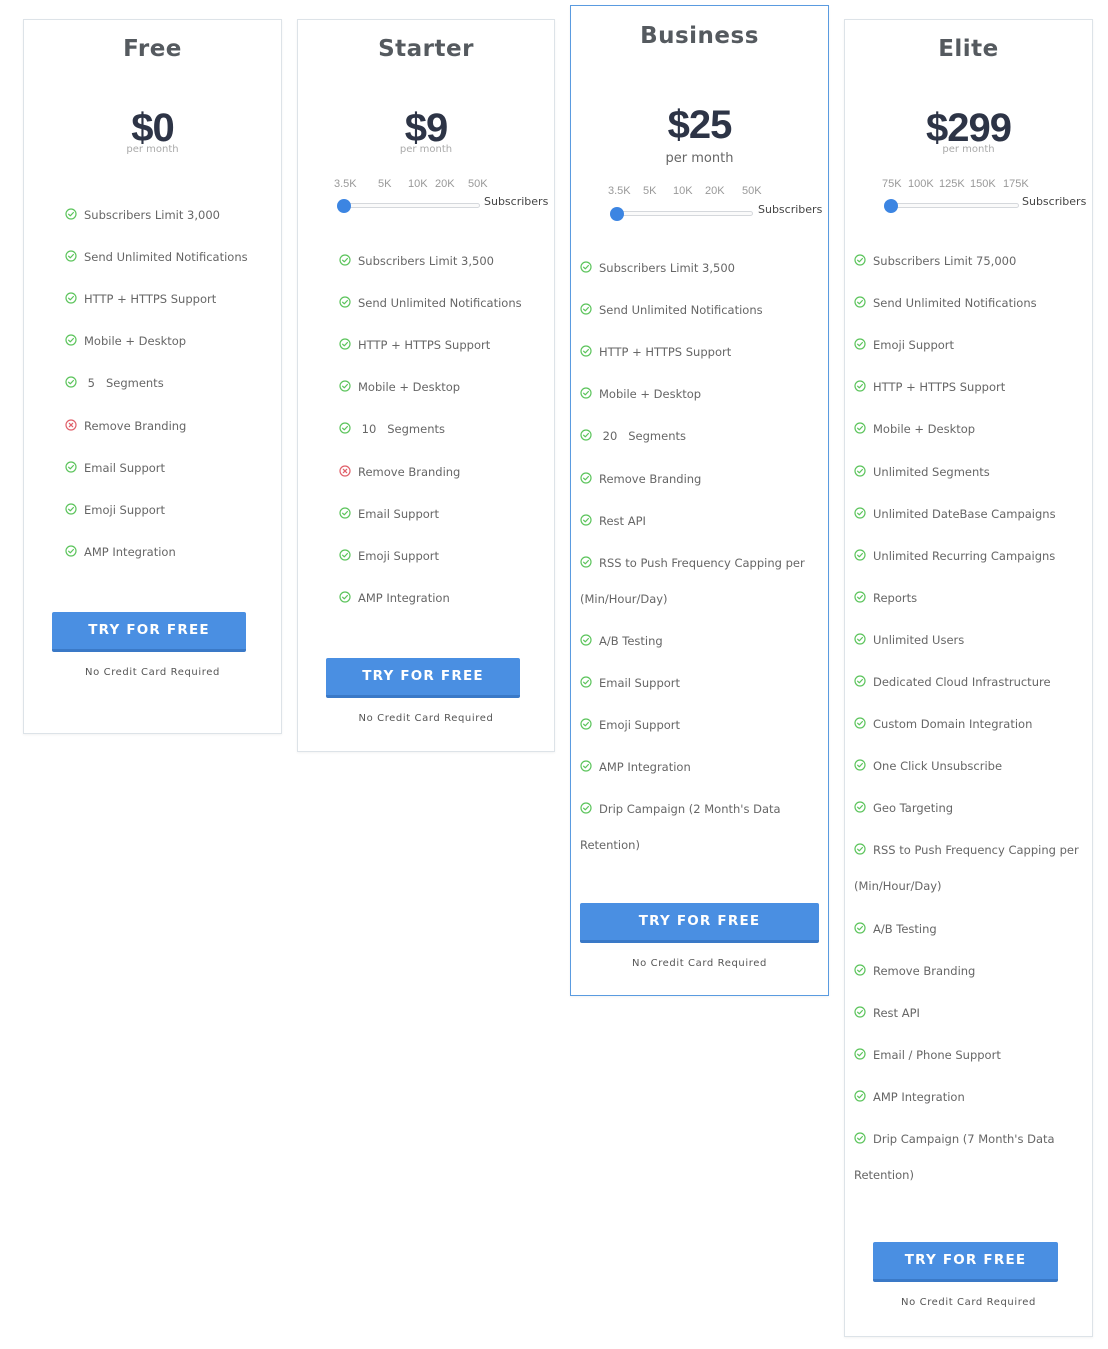 The width and height of the screenshot is (1108, 1349). I want to click on feature-item: Subscribers Limit 3,500, so click(416, 261).